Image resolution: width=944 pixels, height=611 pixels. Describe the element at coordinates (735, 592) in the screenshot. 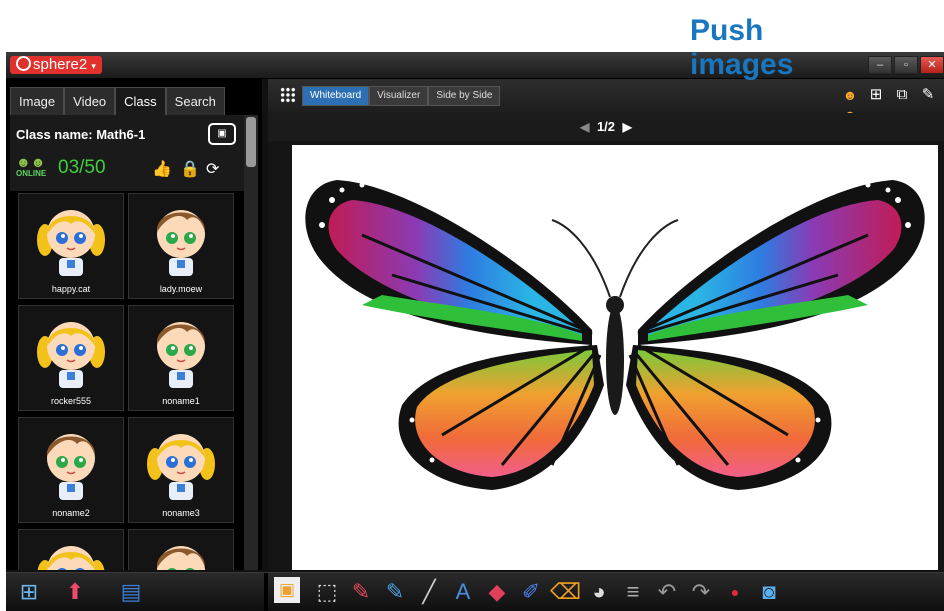

I see `record-icon: ●` at that location.